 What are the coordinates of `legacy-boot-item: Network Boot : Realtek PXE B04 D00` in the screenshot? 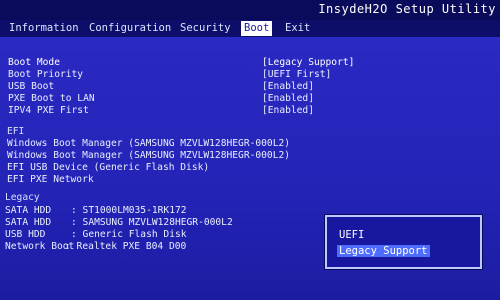 It's located at (155, 247).